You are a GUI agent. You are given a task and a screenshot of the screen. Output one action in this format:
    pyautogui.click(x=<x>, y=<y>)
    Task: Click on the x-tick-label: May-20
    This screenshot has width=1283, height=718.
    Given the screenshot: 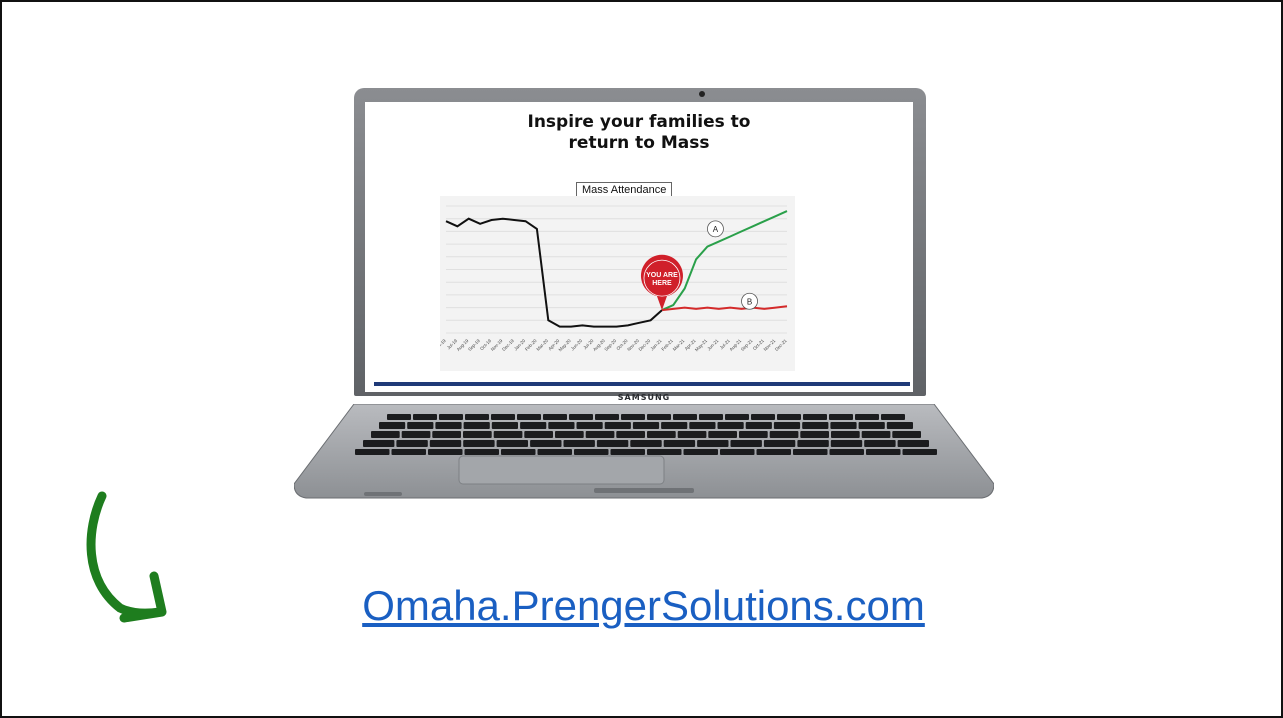 What is the action you would take?
    pyautogui.click(x=565, y=345)
    